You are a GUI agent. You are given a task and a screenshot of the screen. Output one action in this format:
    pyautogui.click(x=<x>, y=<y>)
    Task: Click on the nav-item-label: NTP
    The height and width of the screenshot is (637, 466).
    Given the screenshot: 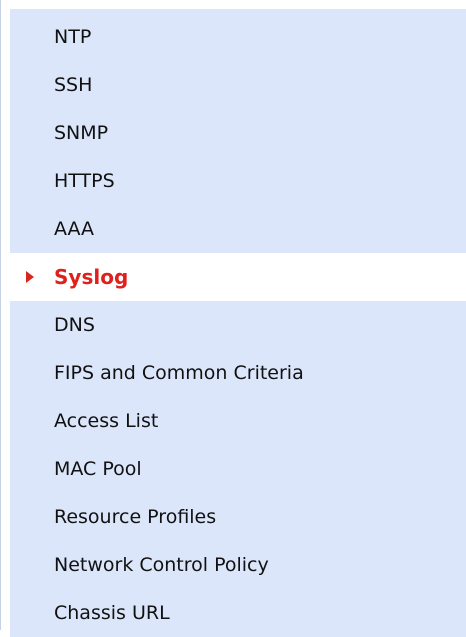 What is the action you would take?
    pyautogui.click(x=73, y=37)
    